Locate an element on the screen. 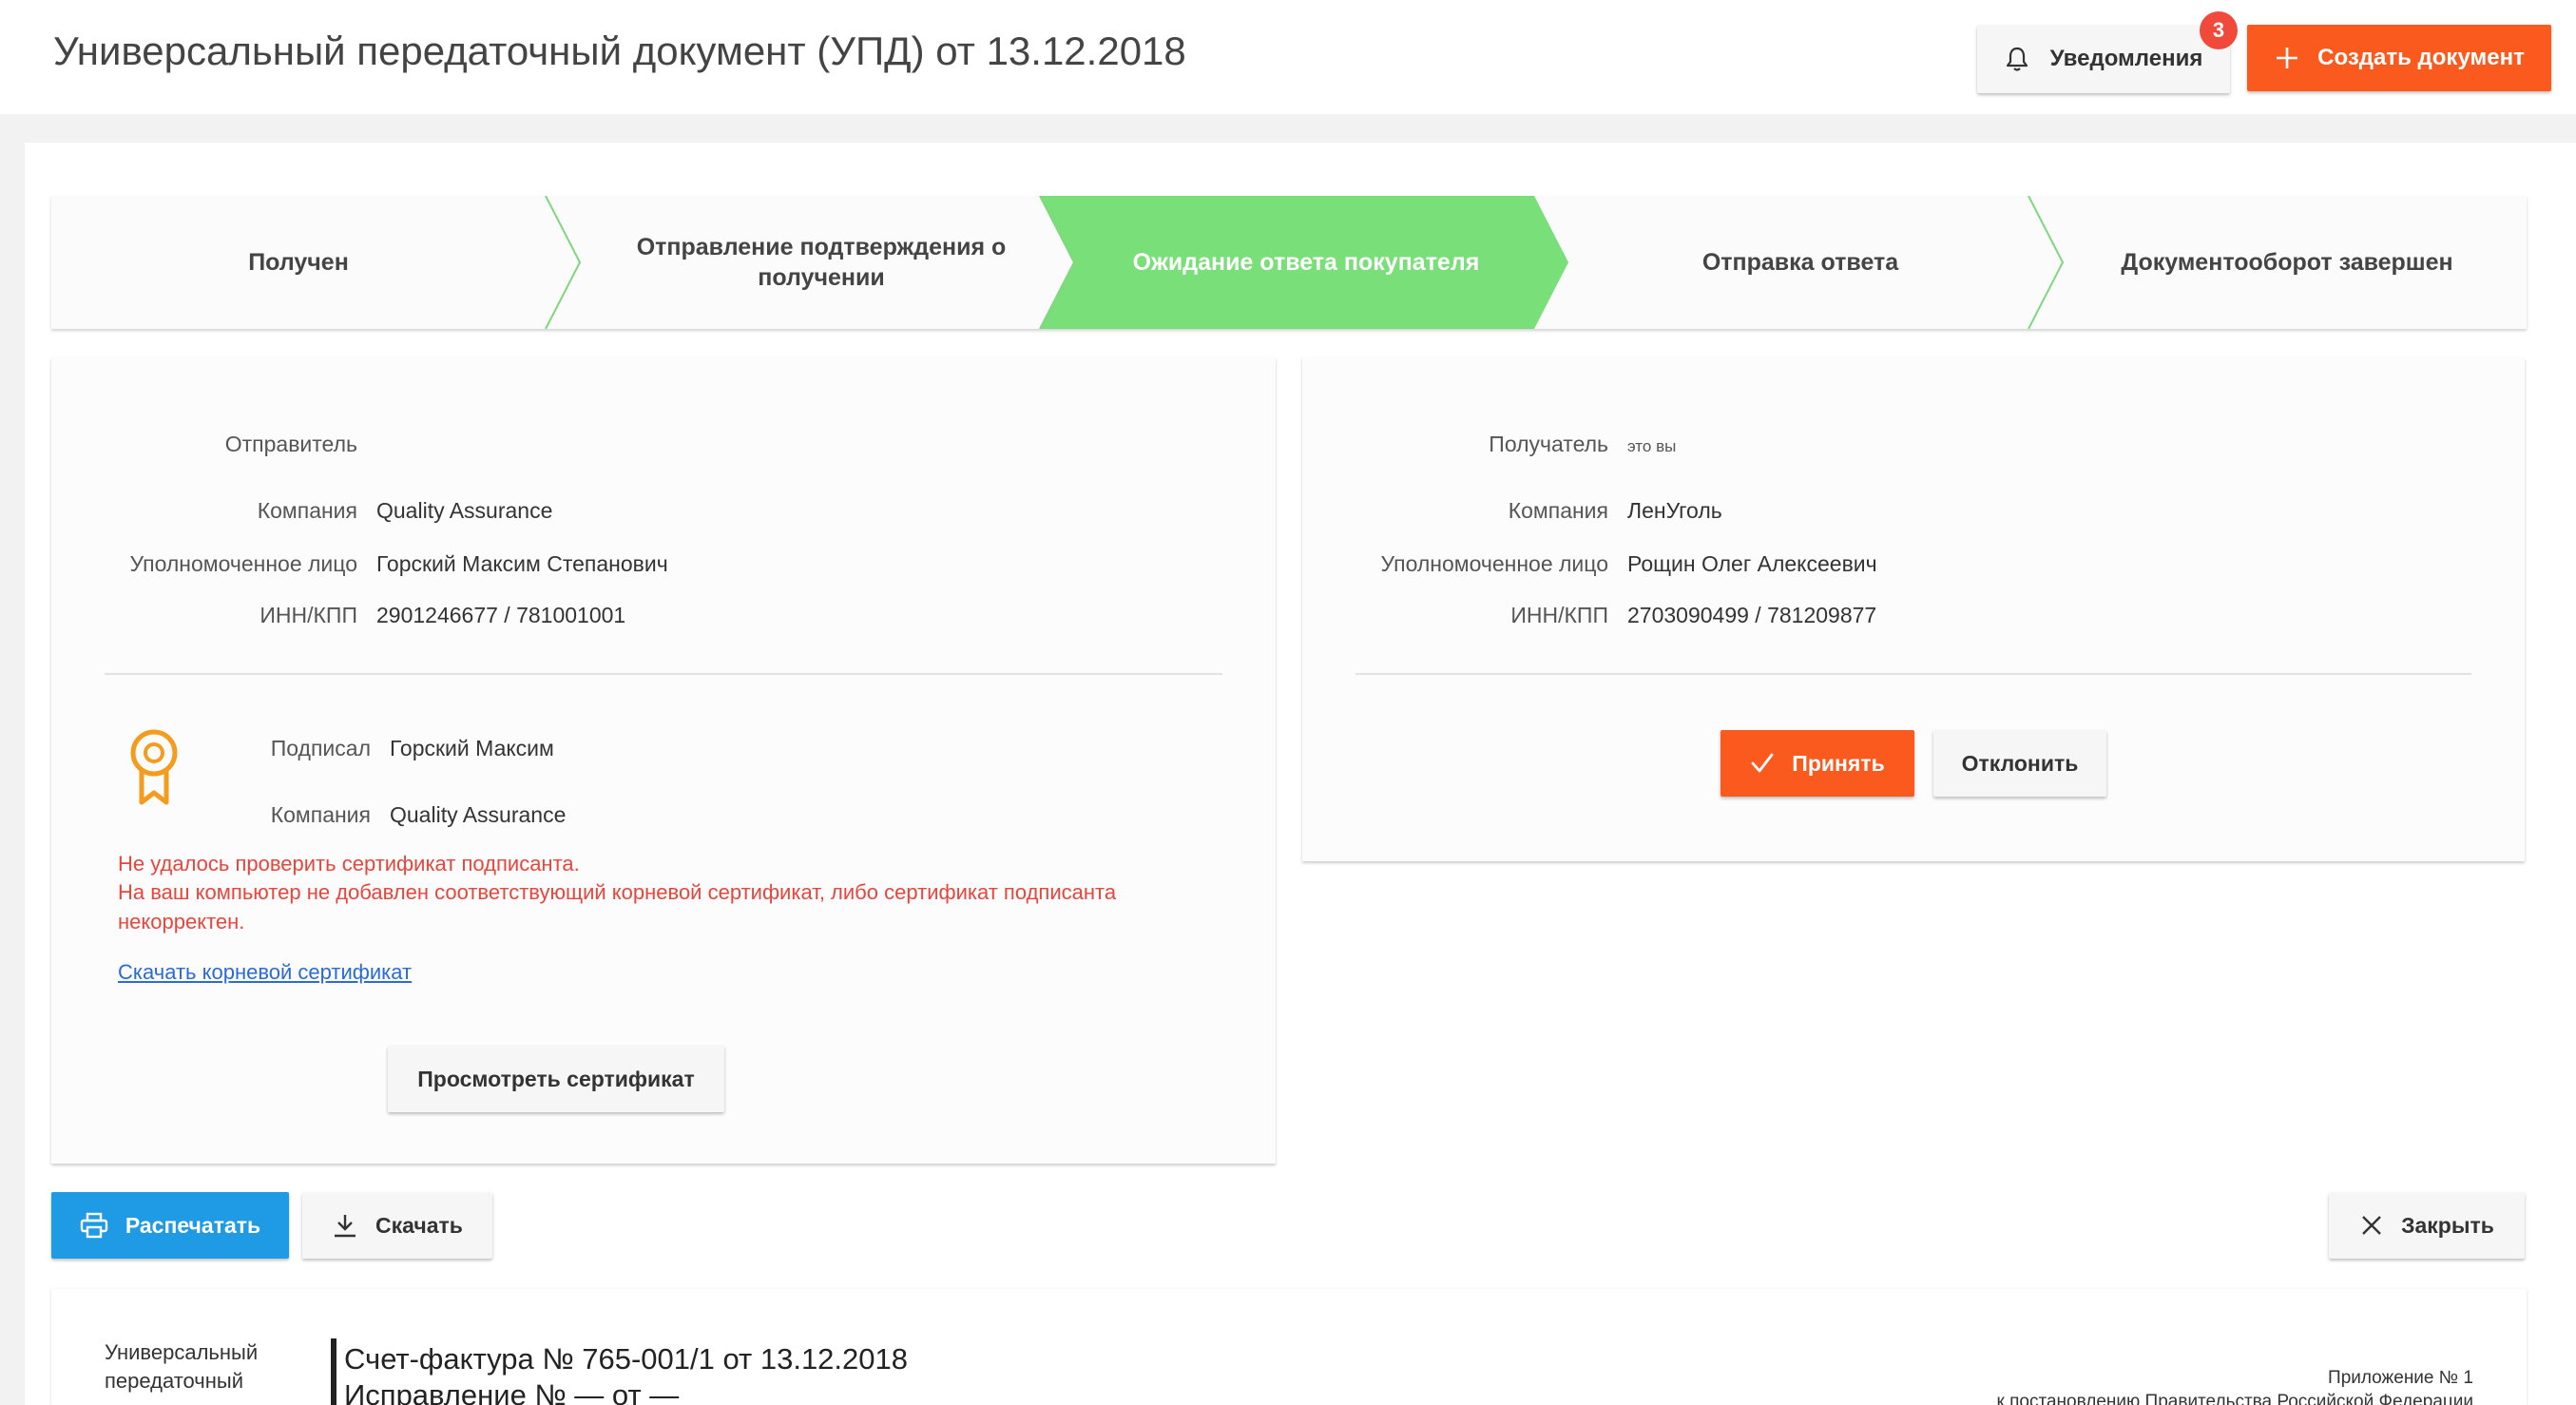 The height and width of the screenshot is (1405, 2576). create-document-label: Создать документ is located at coordinates (2421, 58).